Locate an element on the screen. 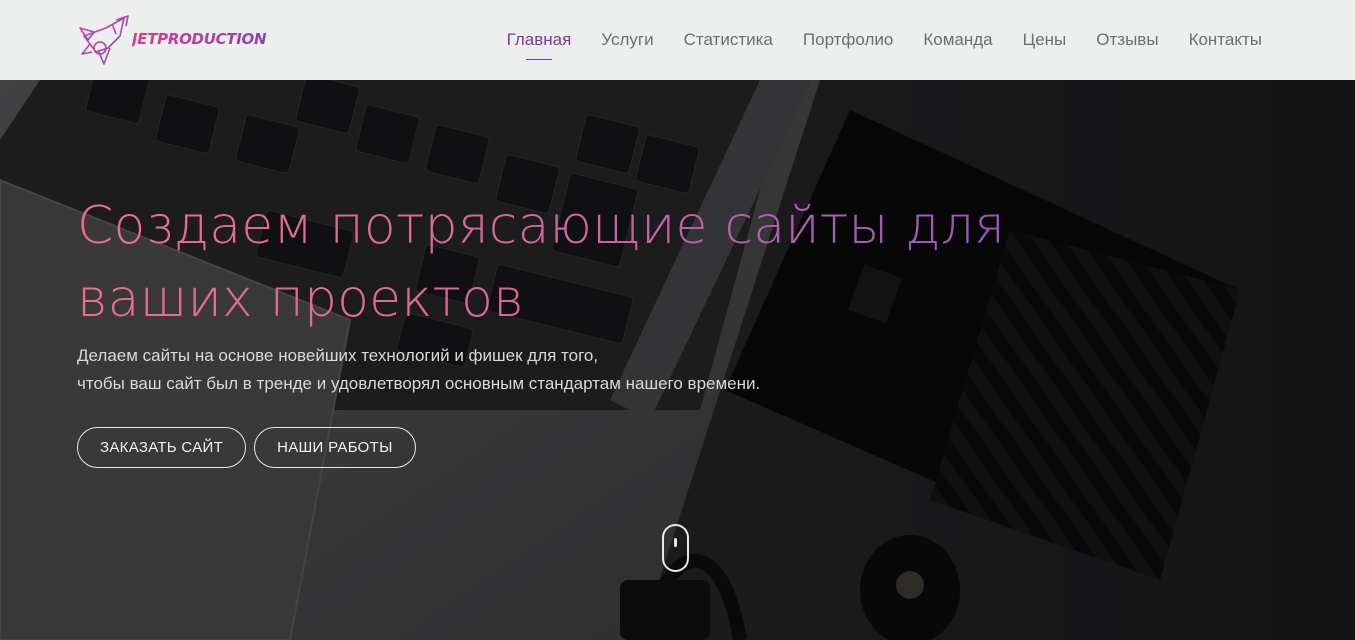  nav-link-reviews: Отзывы is located at coordinates (1127, 40).